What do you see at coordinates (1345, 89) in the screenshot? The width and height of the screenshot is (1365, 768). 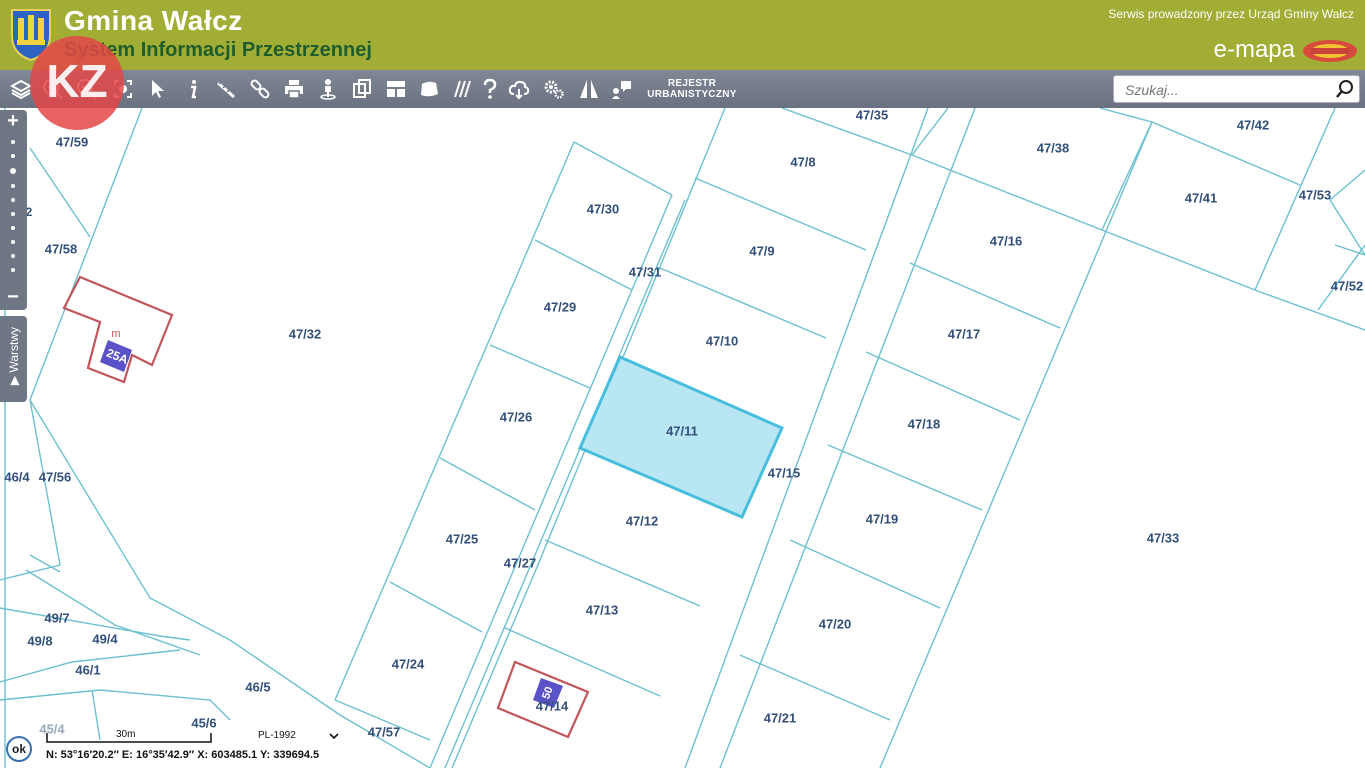 I see `search-icon` at bounding box center [1345, 89].